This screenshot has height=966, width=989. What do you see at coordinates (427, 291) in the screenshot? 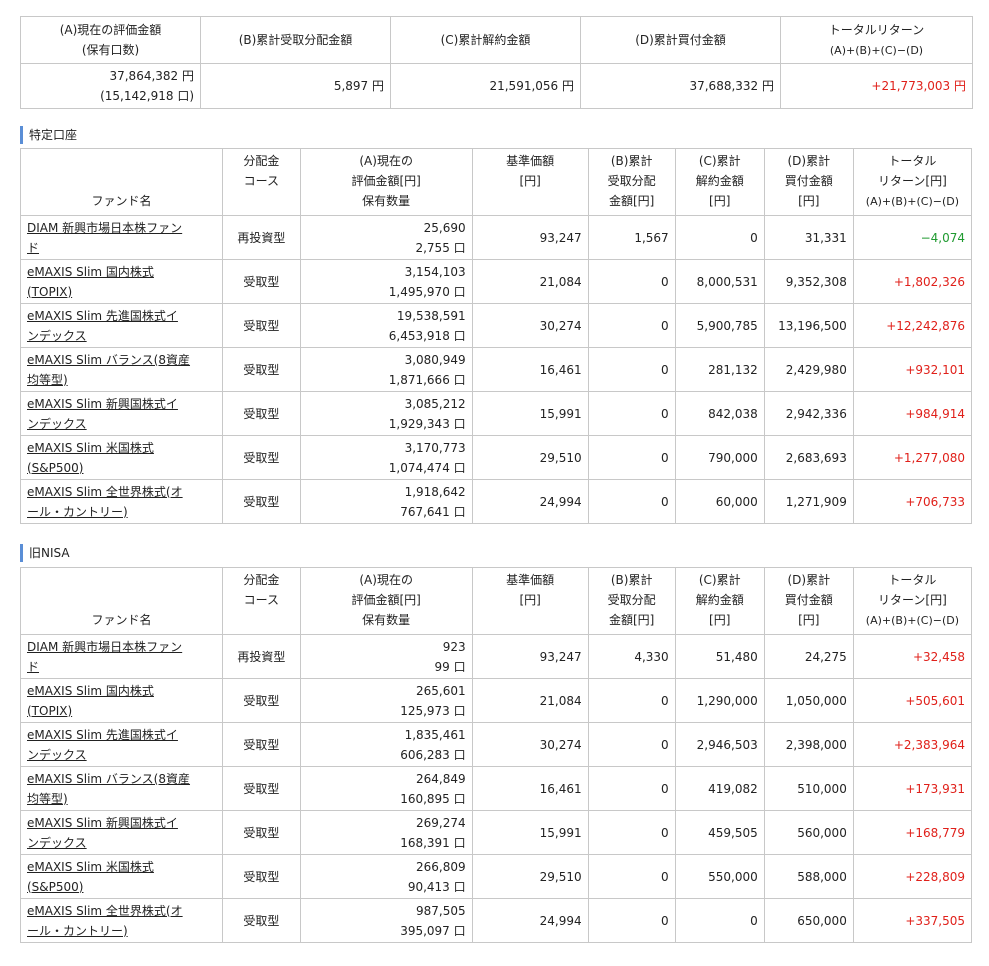
I see `holding-units: 1,495,970 口` at bounding box center [427, 291].